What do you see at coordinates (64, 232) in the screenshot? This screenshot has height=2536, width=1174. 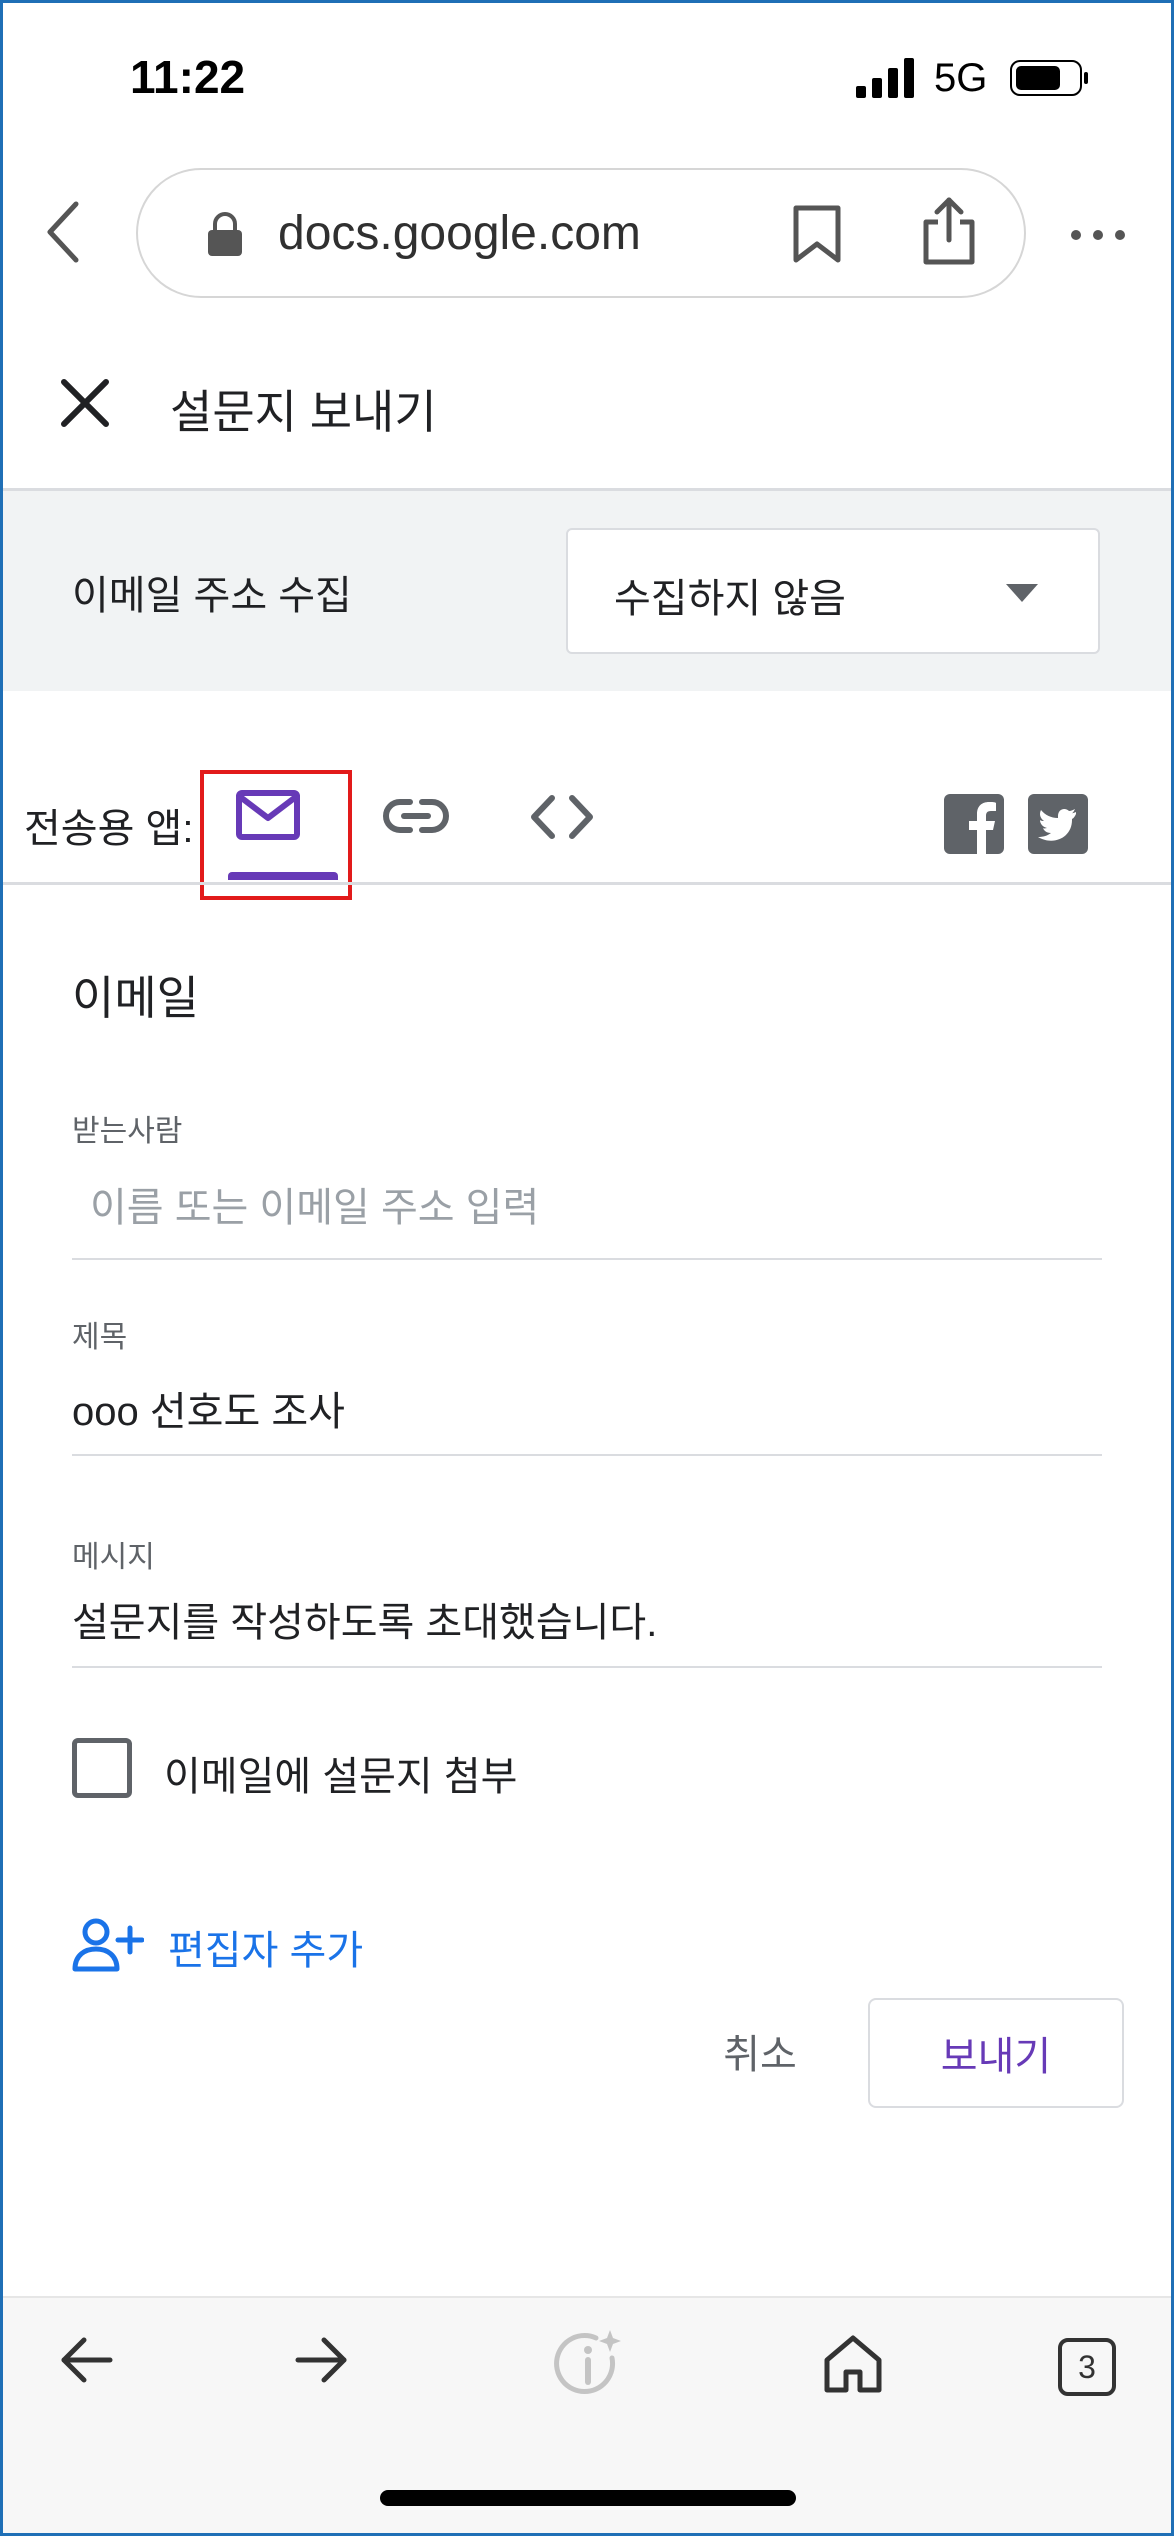 I see `browser-back-chevron-icon` at bounding box center [64, 232].